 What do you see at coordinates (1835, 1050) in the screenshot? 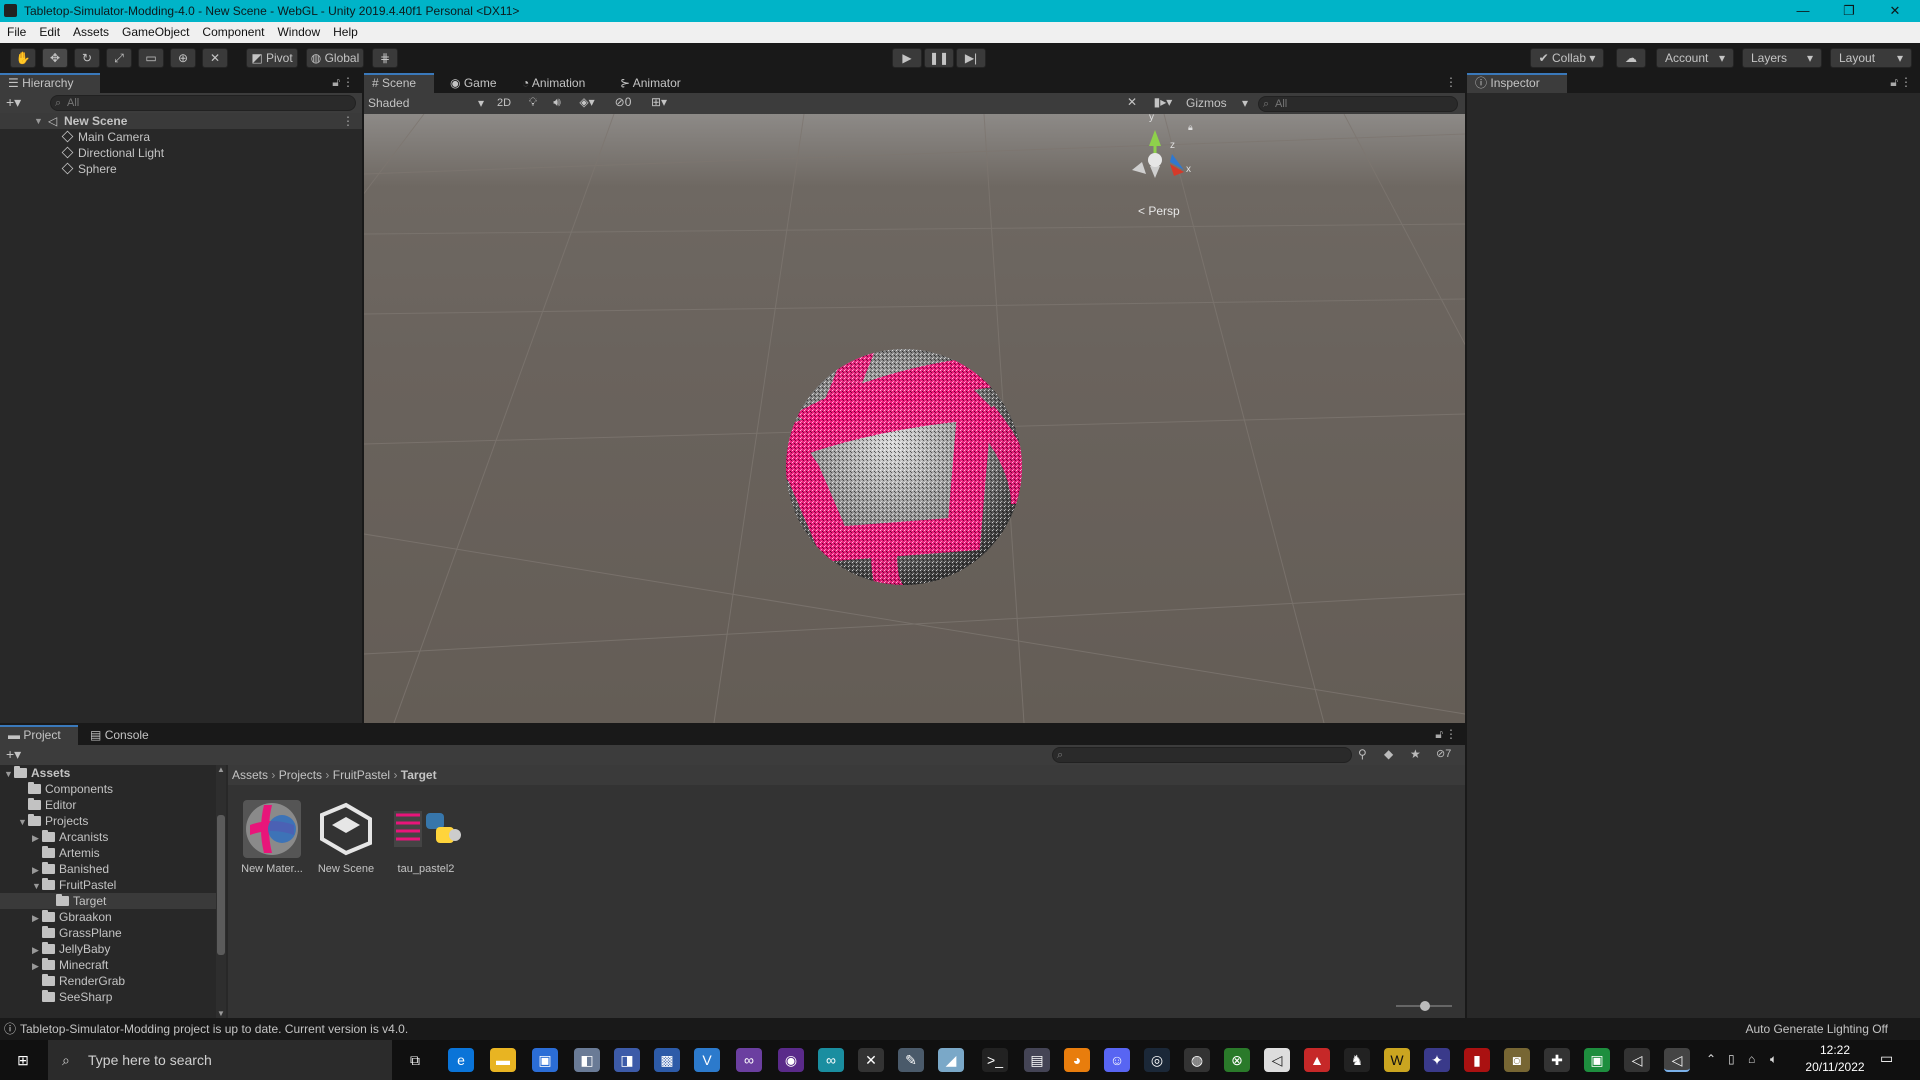
I see `clock-time: 12:22` at bounding box center [1835, 1050].